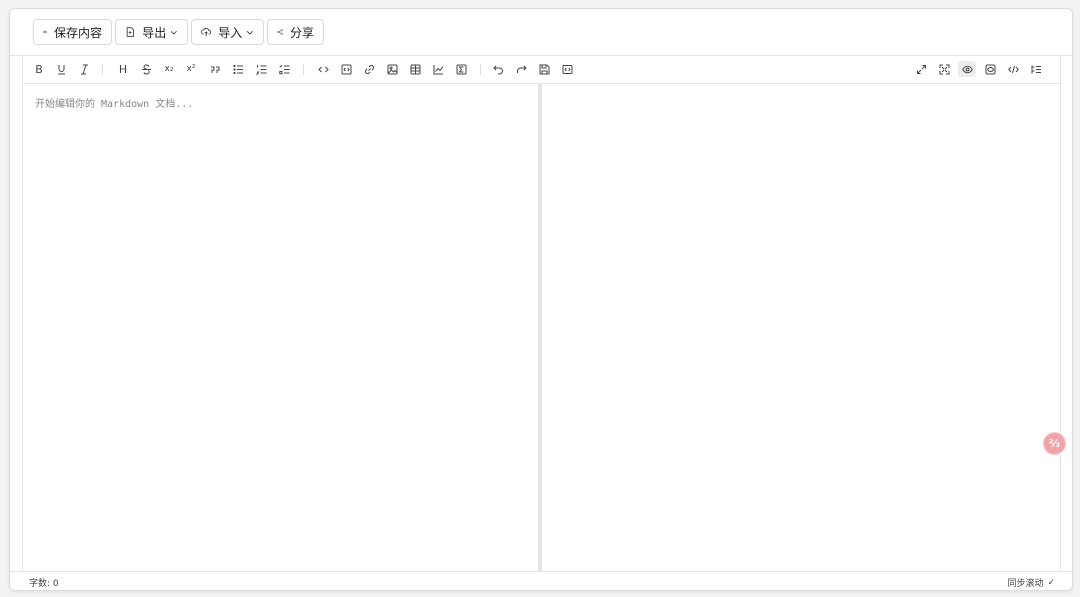 The image size is (1080, 597). I want to click on underline-button, so click(61, 69).